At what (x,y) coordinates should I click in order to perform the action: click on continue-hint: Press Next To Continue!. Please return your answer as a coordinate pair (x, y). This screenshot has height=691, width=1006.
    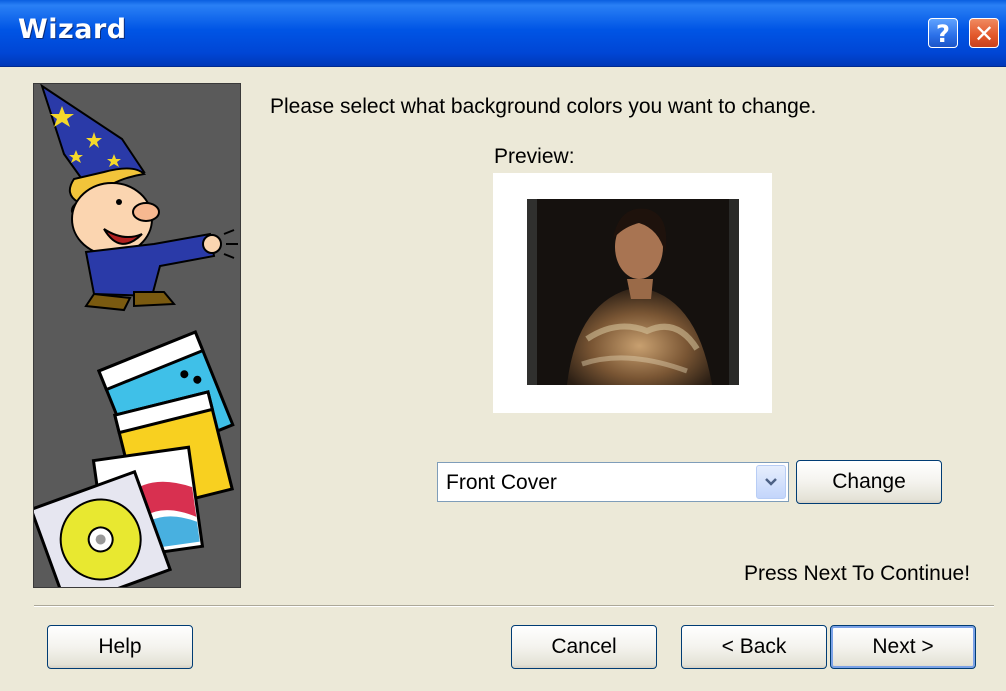
    Looking at the image, I should click on (857, 573).